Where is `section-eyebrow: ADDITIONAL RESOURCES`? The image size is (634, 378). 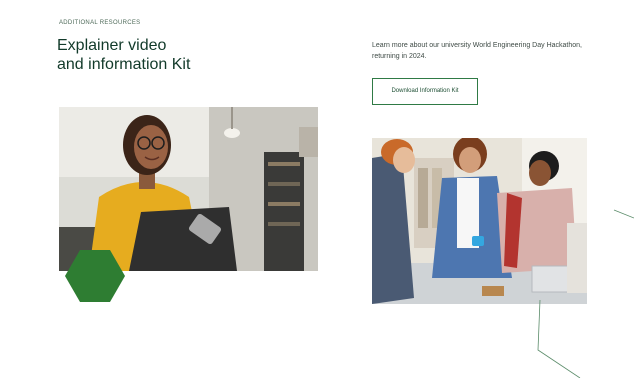 section-eyebrow: ADDITIONAL RESOURCES is located at coordinates (100, 23).